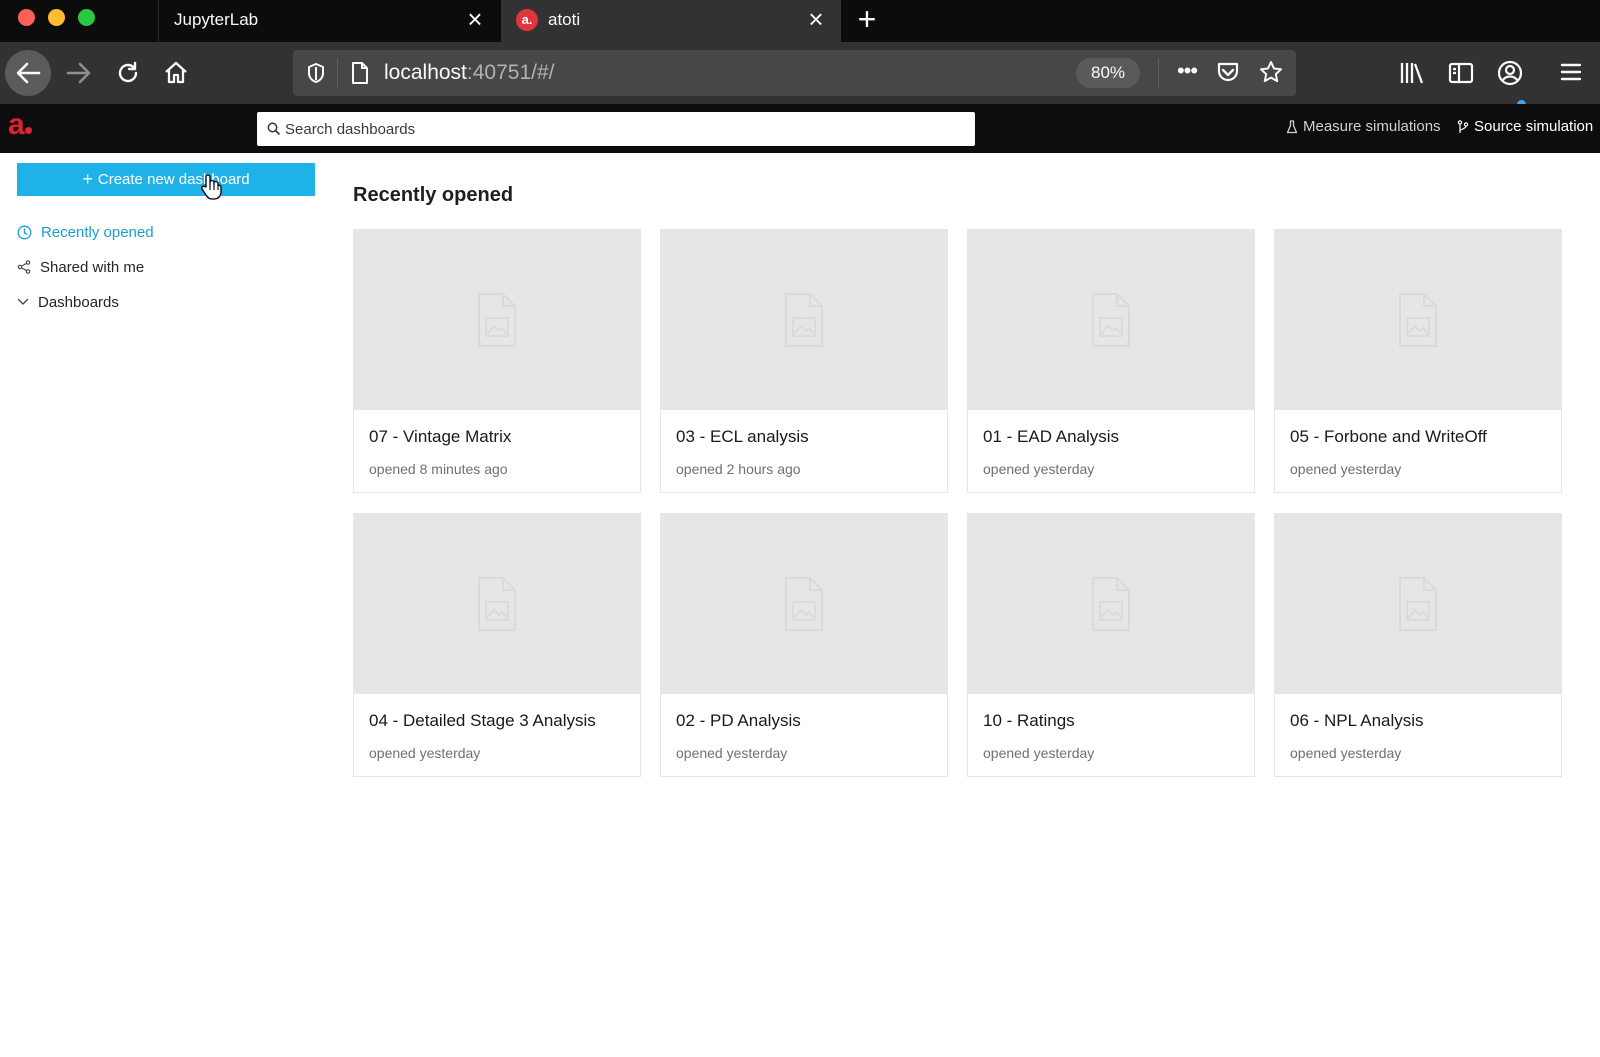 The width and height of the screenshot is (1600, 1057). I want to click on dashboard-card-opened-time: opened 2 hours ago, so click(738, 469).